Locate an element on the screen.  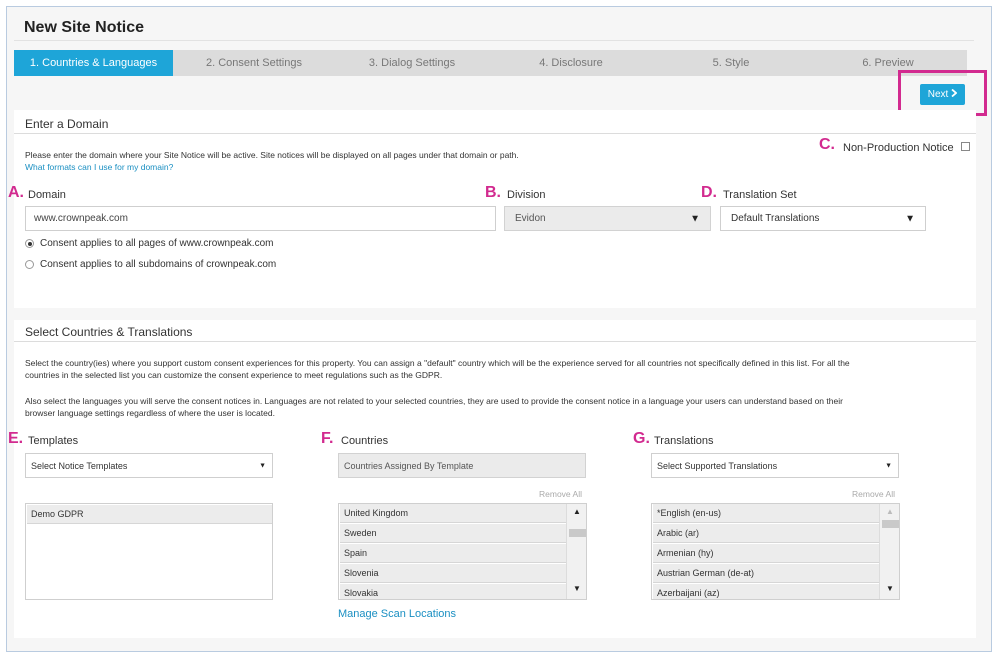
country-item: United Kingdom is located at coordinates (453, 513).